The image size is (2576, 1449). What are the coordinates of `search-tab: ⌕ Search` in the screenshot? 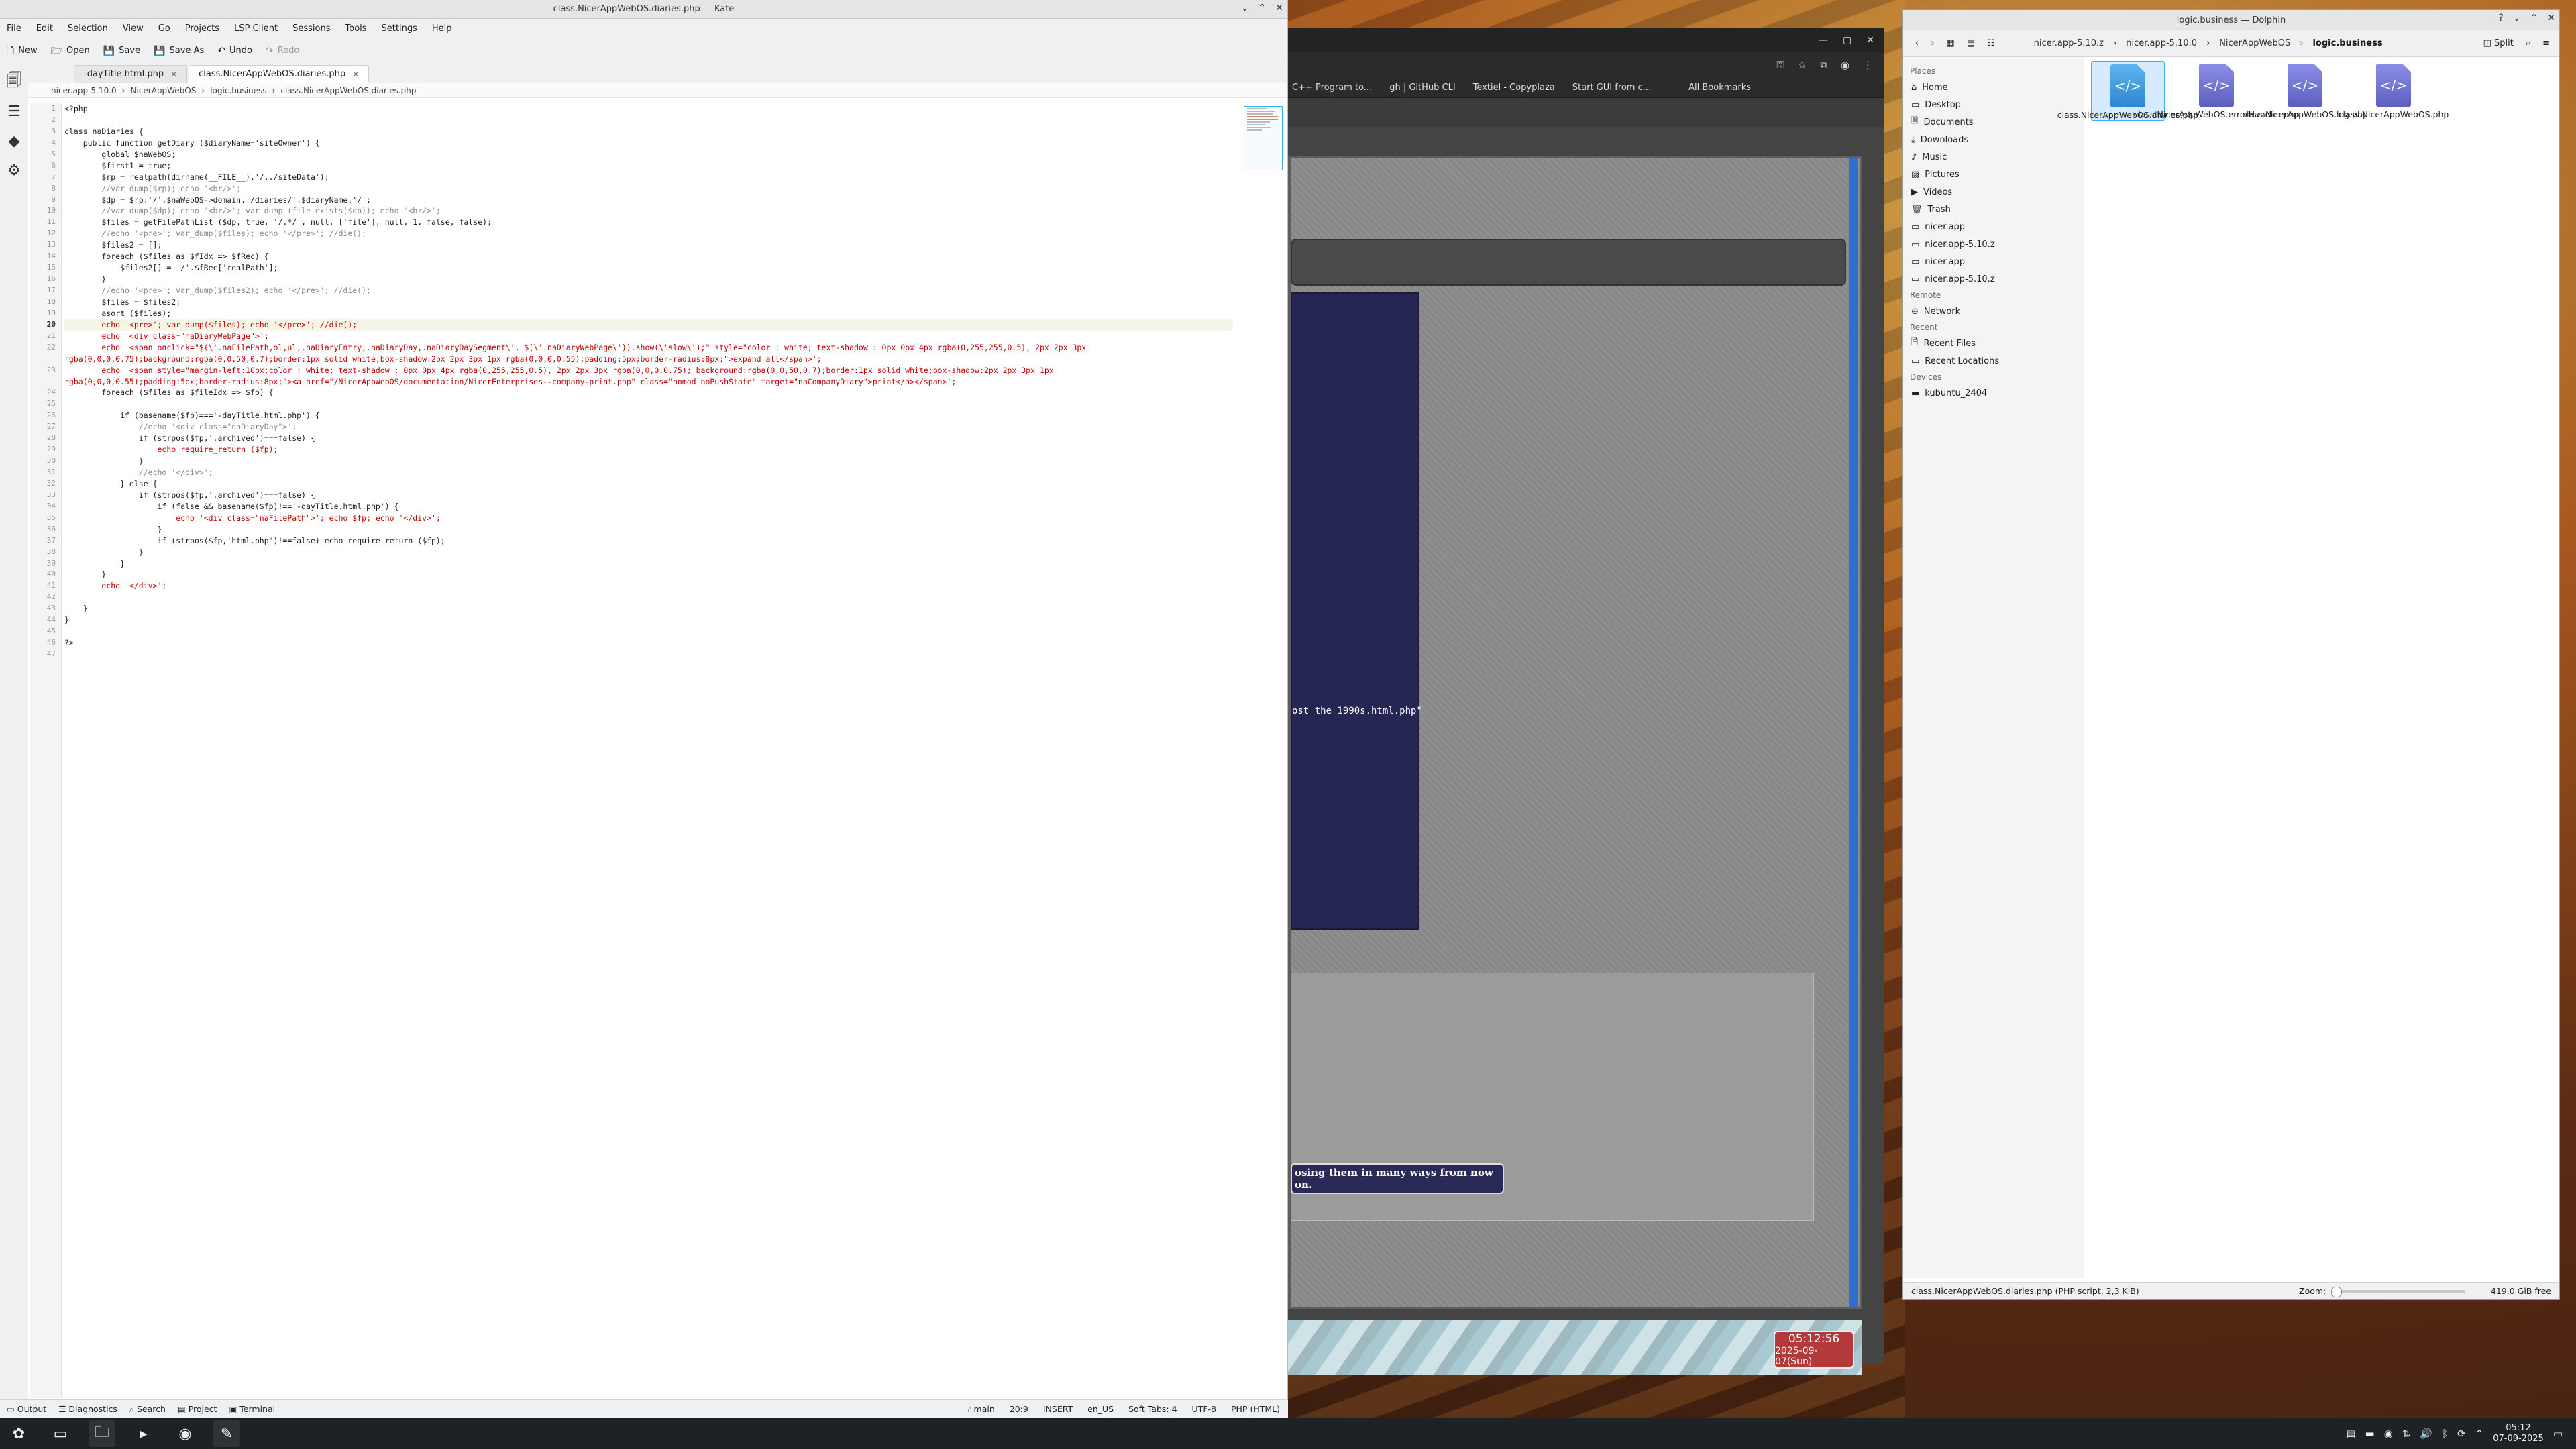 It's located at (147, 1409).